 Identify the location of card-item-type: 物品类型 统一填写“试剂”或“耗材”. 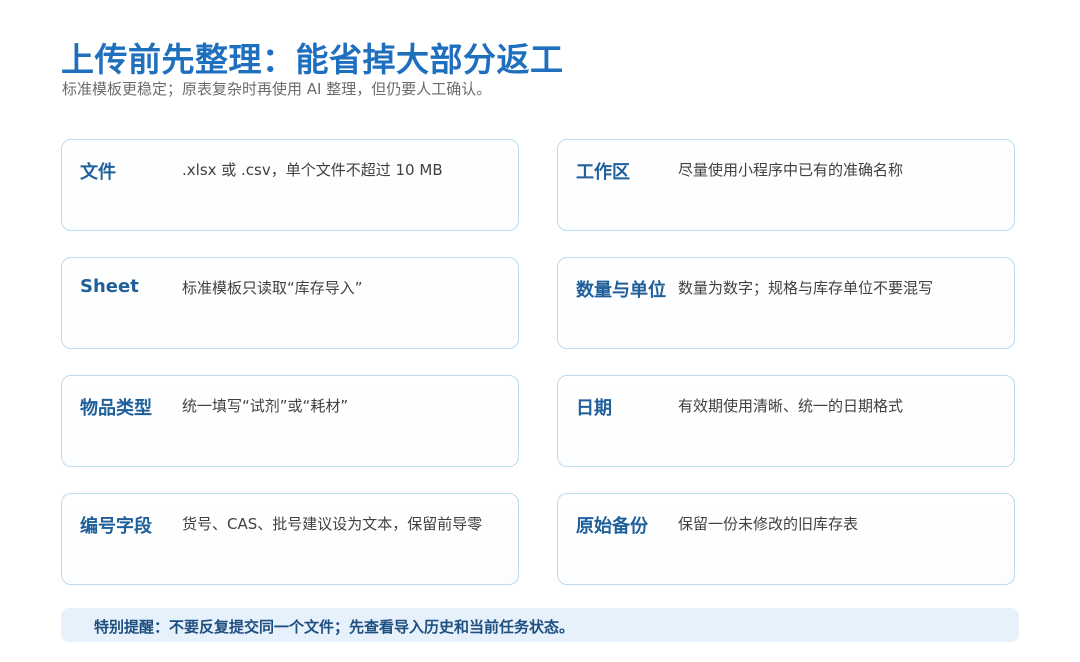
(290, 421).